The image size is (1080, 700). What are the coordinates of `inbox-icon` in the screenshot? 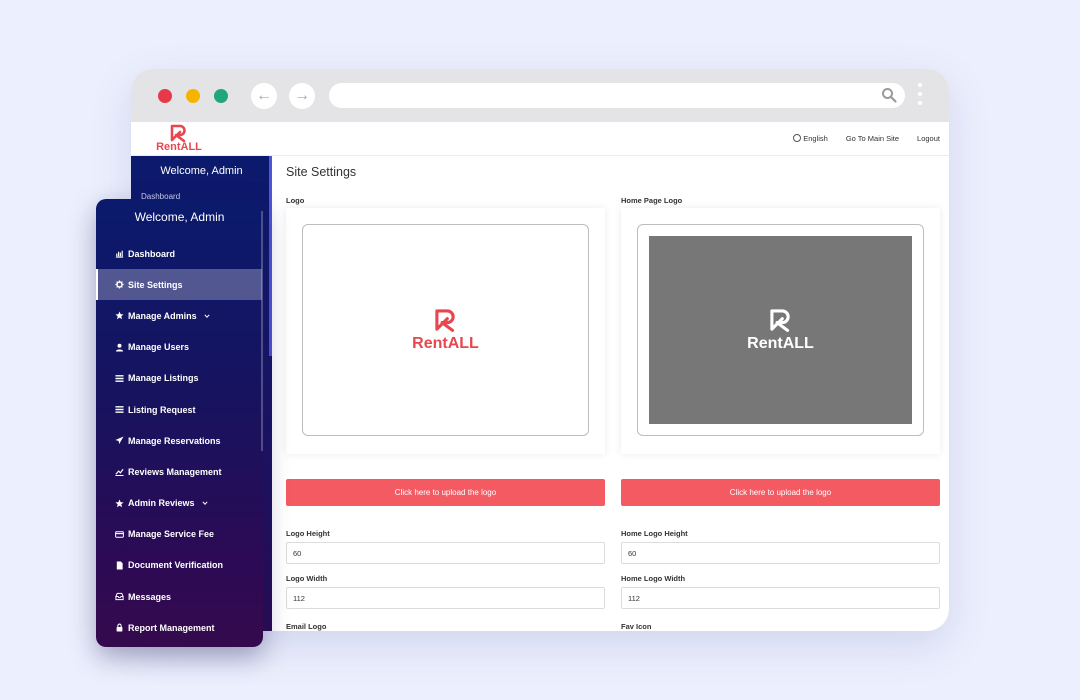 It's located at (119, 597).